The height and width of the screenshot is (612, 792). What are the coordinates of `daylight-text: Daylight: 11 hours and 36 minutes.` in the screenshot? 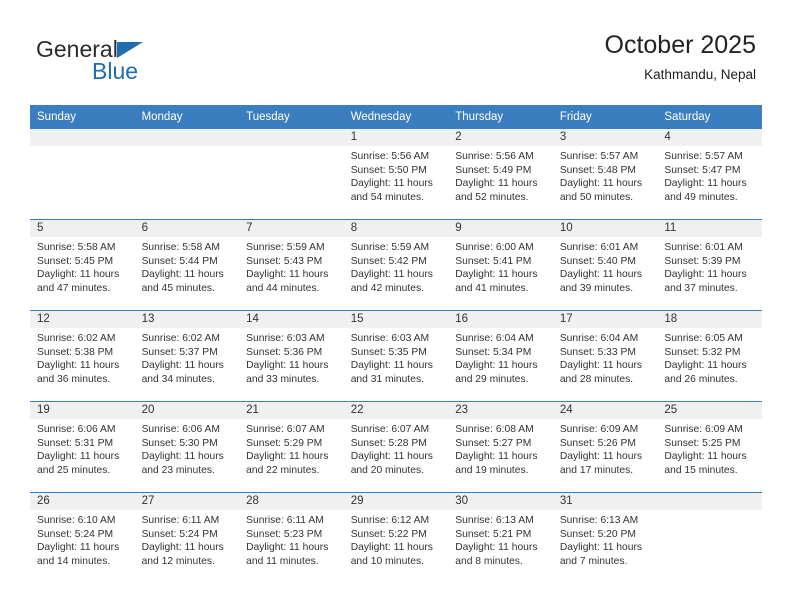 It's located at (78, 372).